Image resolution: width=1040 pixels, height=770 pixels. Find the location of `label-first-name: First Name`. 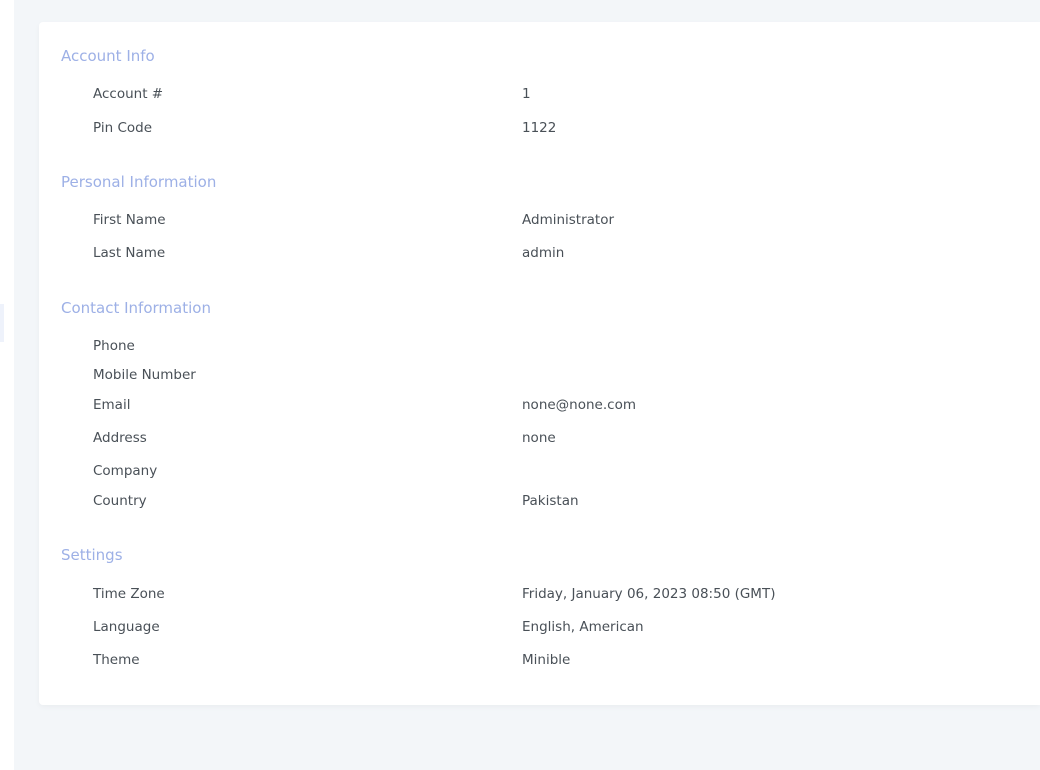

label-first-name: First Name is located at coordinates (129, 220).